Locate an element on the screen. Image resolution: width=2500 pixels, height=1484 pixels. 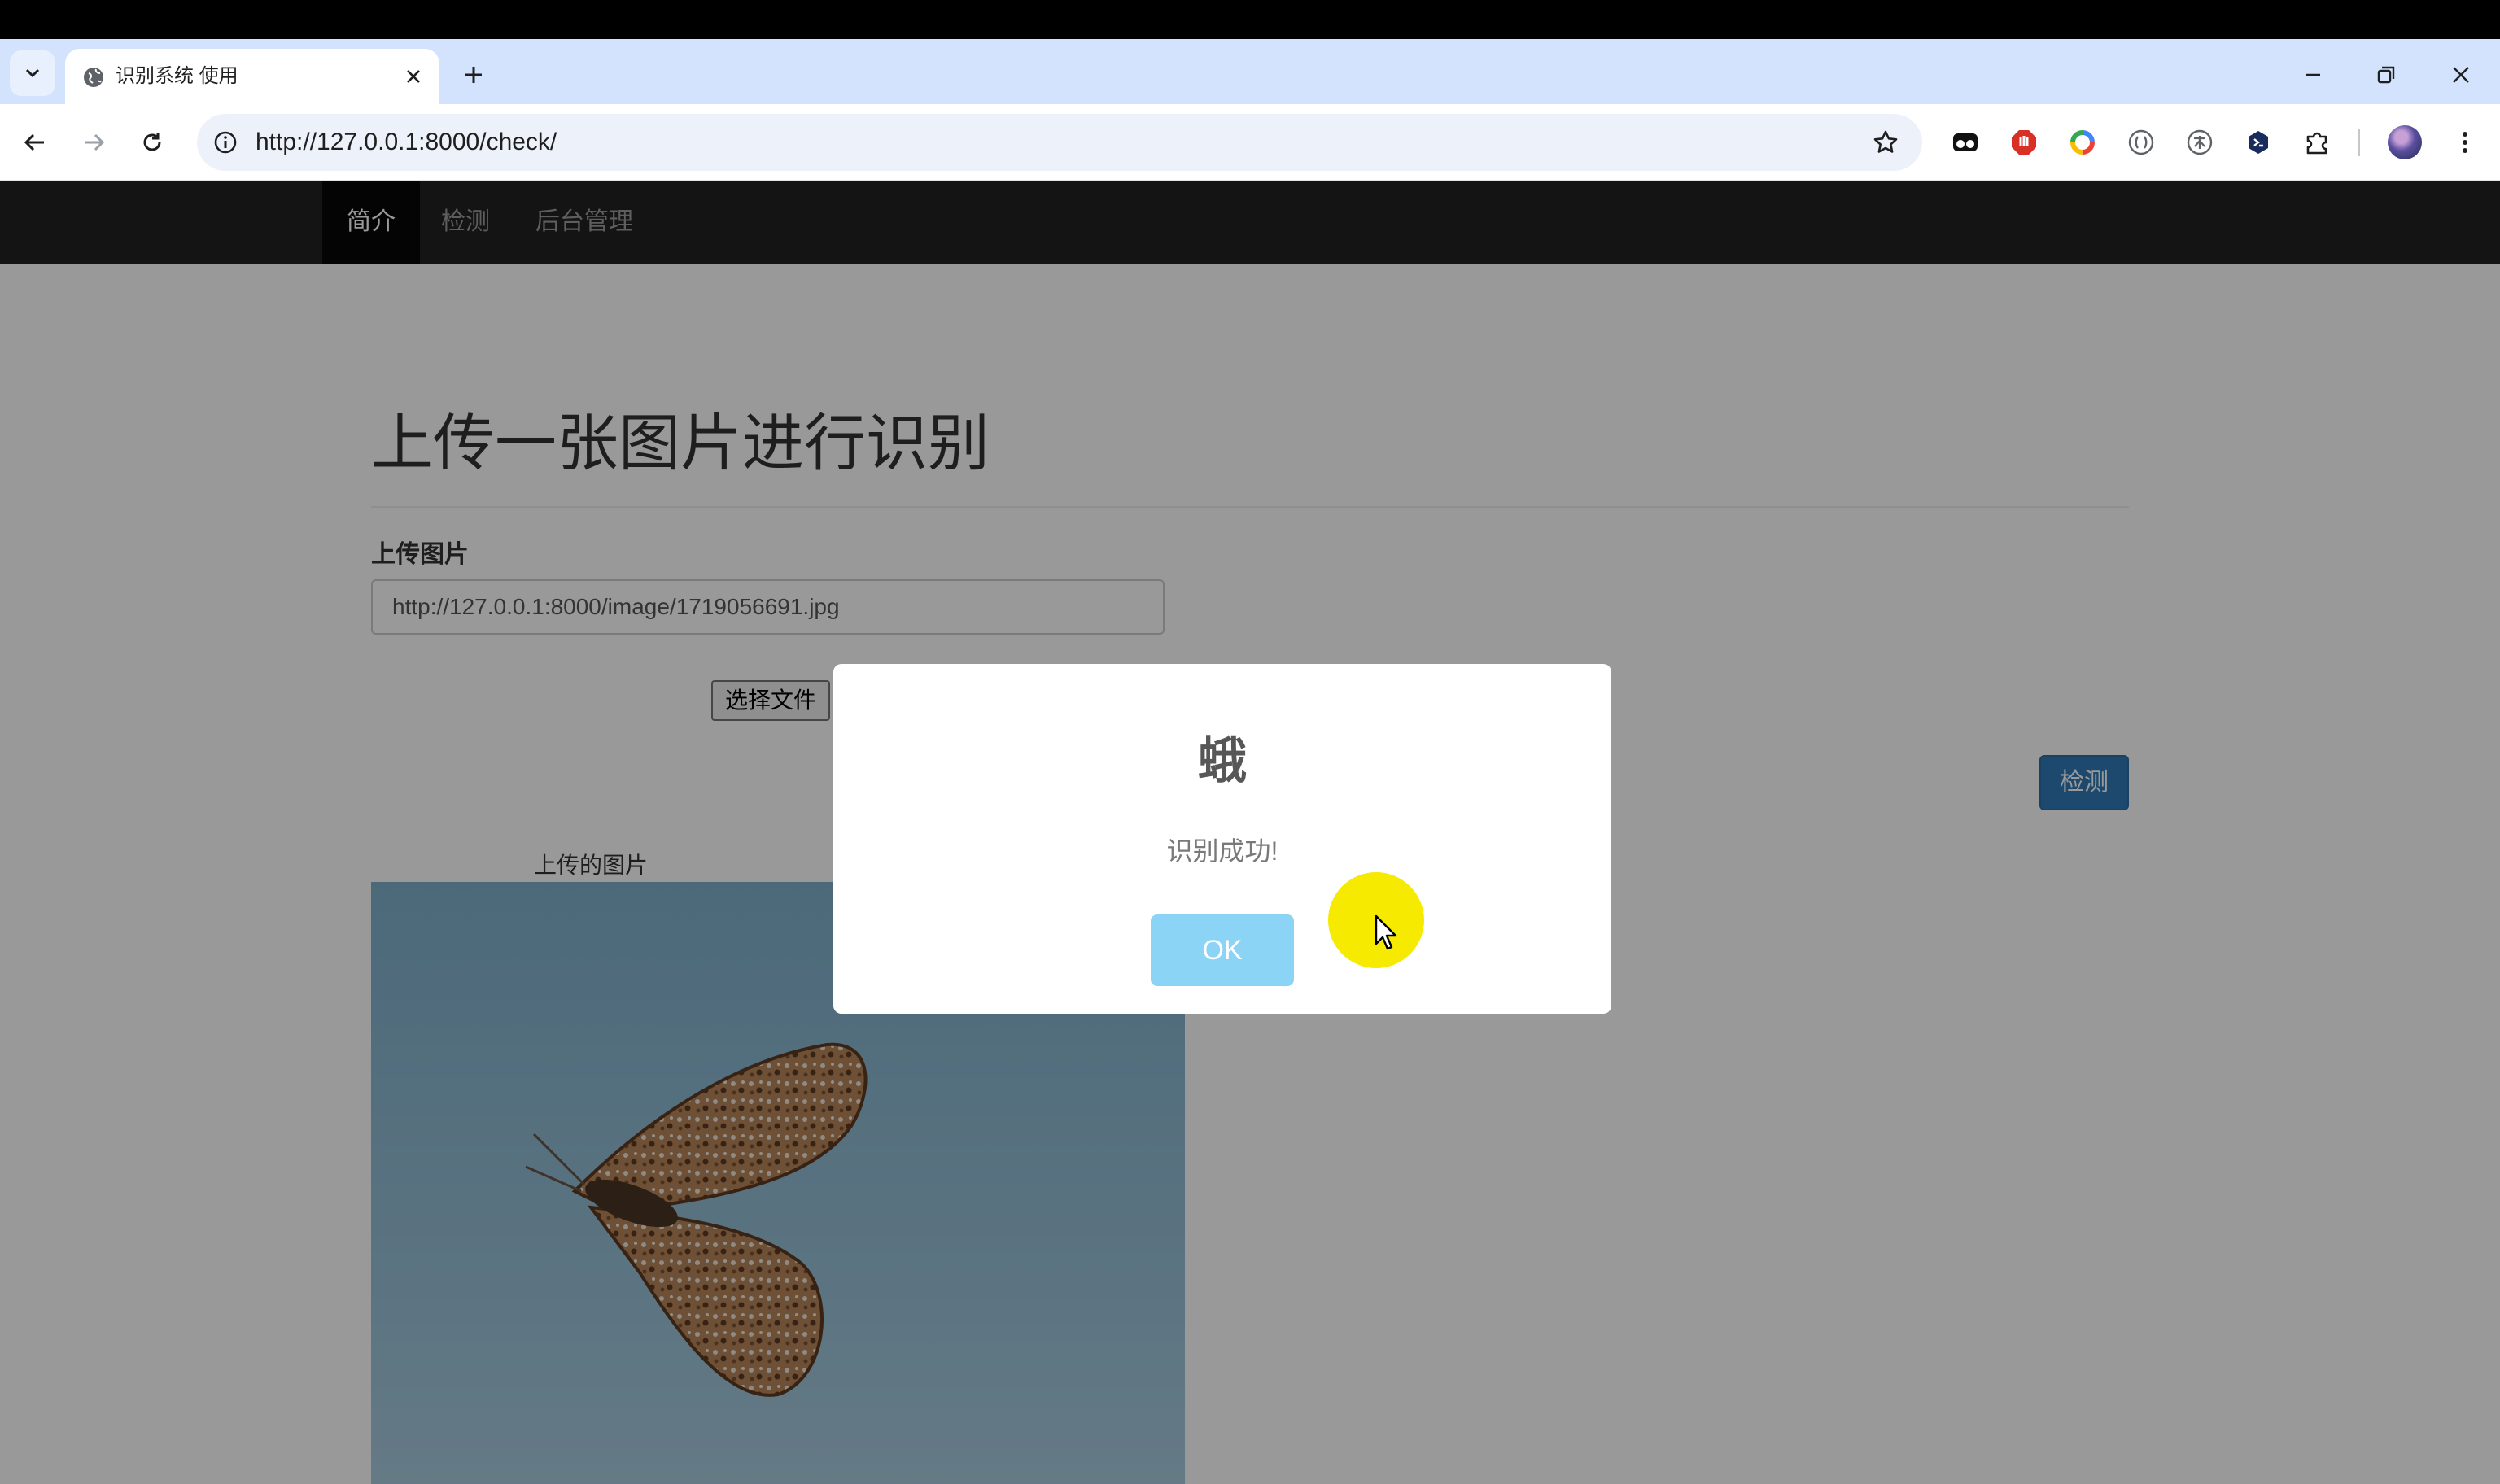
extension-stop-icon is located at coordinates (2024, 143).